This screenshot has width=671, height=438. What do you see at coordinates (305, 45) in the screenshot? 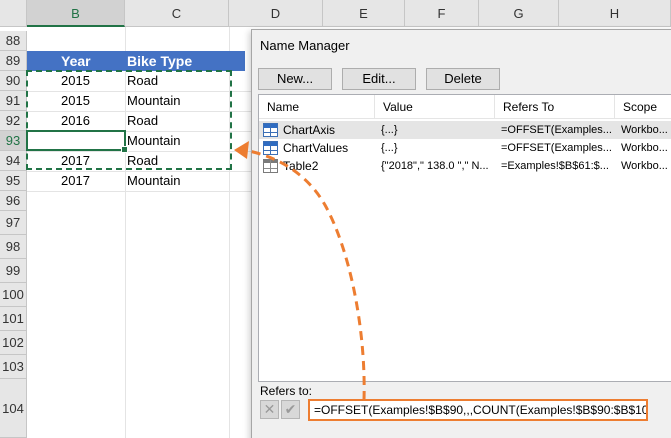
I see `dialog-title: Name Manager` at bounding box center [305, 45].